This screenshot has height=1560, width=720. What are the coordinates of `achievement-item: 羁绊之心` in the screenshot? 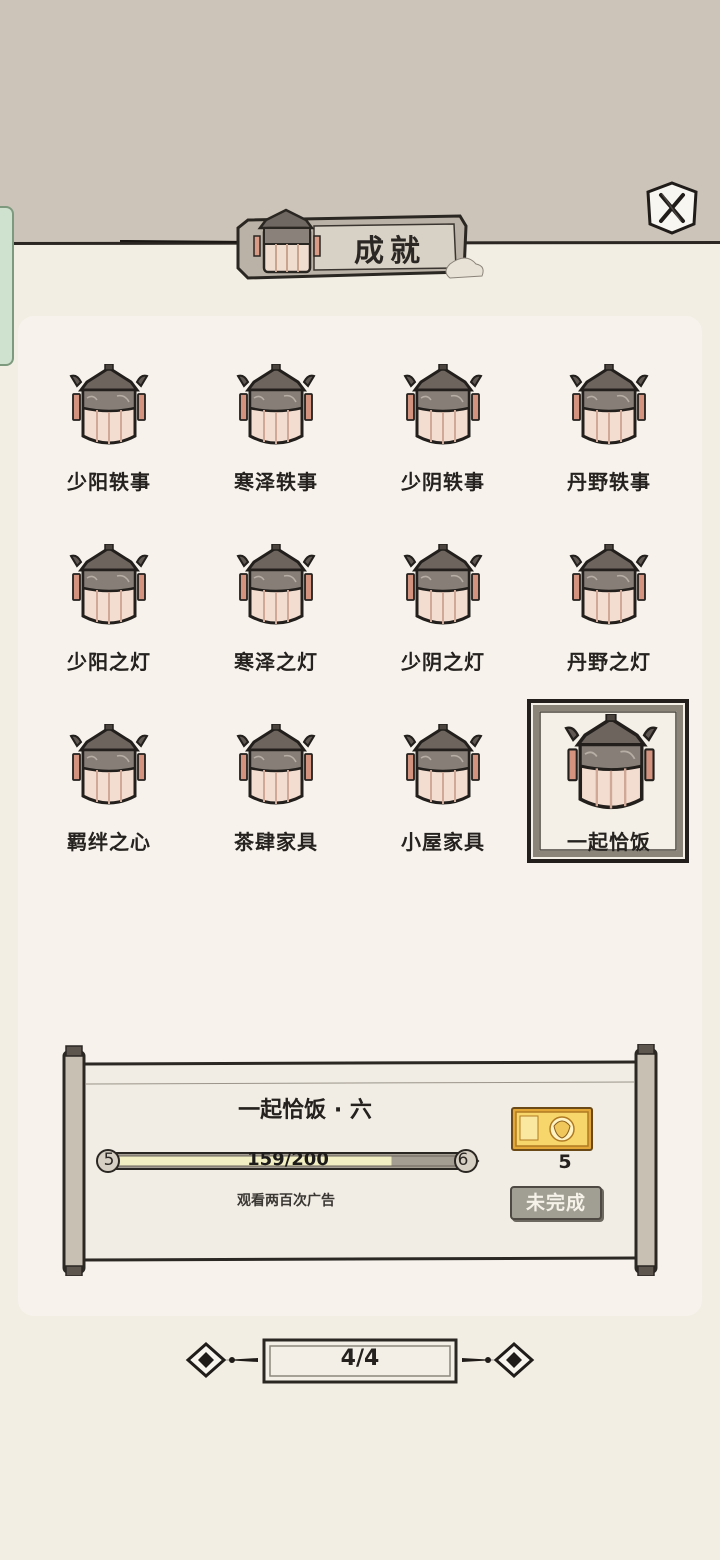 It's located at (109, 772).